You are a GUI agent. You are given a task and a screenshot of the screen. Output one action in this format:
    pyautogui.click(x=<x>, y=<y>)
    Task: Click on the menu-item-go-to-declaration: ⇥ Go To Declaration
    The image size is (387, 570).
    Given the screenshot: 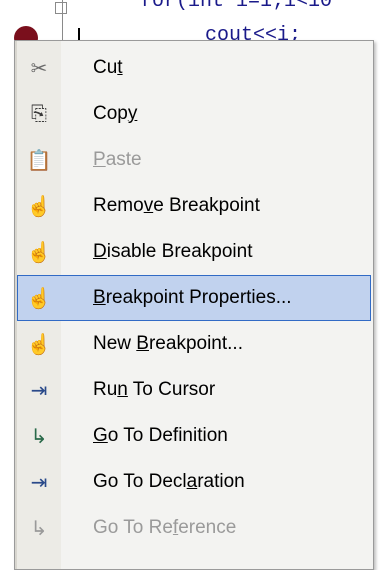 What is the action you would take?
    pyautogui.click(x=194, y=482)
    